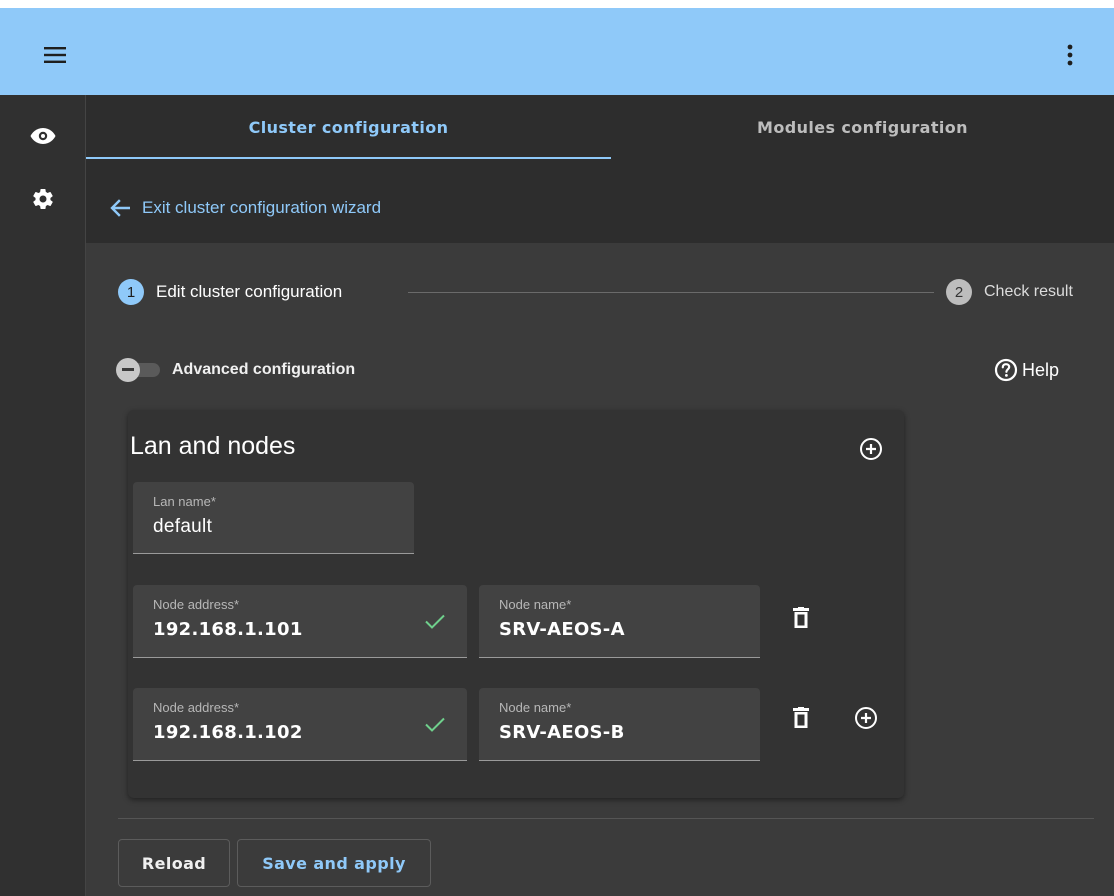 The height and width of the screenshot is (896, 1114). What do you see at coordinates (264, 369) in the screenshot?
I see `advanced-configuration-label: Advanced configuration` at bounding box center [264, 369].